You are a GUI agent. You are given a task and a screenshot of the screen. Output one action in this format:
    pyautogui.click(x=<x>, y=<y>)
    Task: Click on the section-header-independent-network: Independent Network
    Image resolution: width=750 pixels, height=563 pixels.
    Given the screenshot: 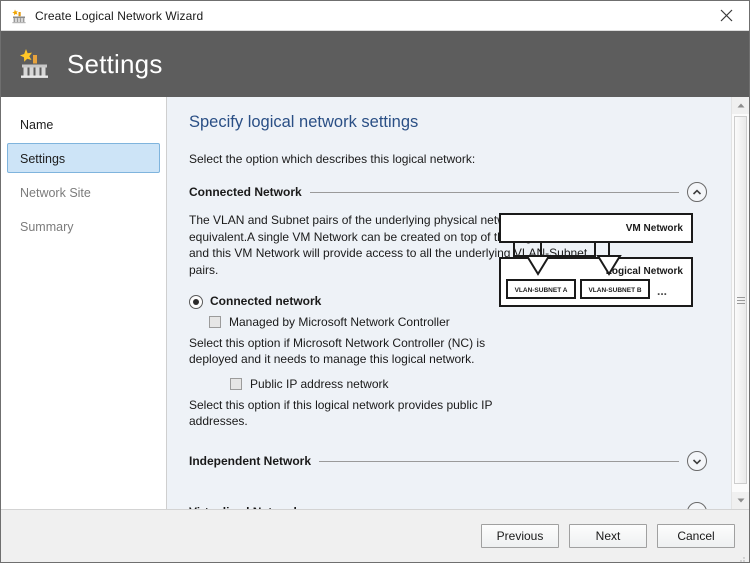 What is the action you would take?
    pyautogui.click(x=449, y=461)
    